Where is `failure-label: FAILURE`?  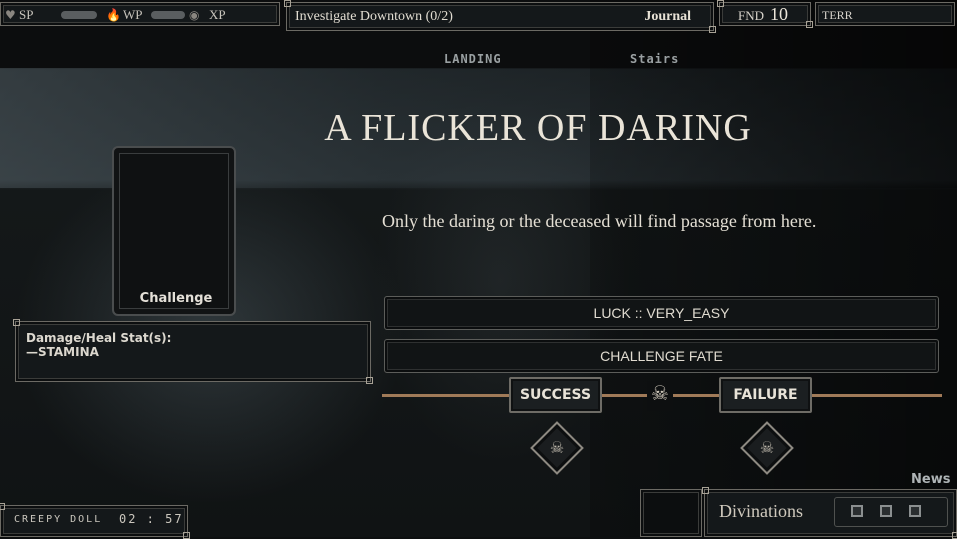
failure-label: FAILURE is located at coordinates (765, 395).